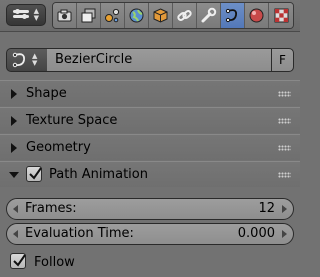 The width and height of the screenshot is (320, 277). Describe the element at coordinates (150, 93) in the screenshot. I see `panel-shape: Shape` at that location.